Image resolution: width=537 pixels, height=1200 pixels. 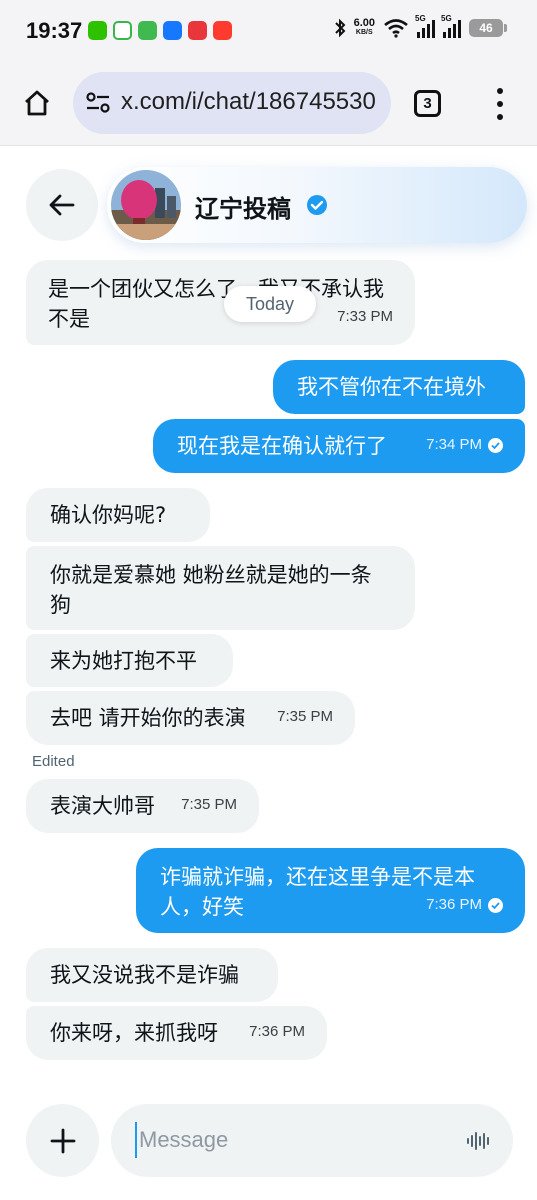 What do you see at coordinates (365, 316) in the screenshot?
I see `message-time: 7:33 PM` at bounding box center [365, 316].